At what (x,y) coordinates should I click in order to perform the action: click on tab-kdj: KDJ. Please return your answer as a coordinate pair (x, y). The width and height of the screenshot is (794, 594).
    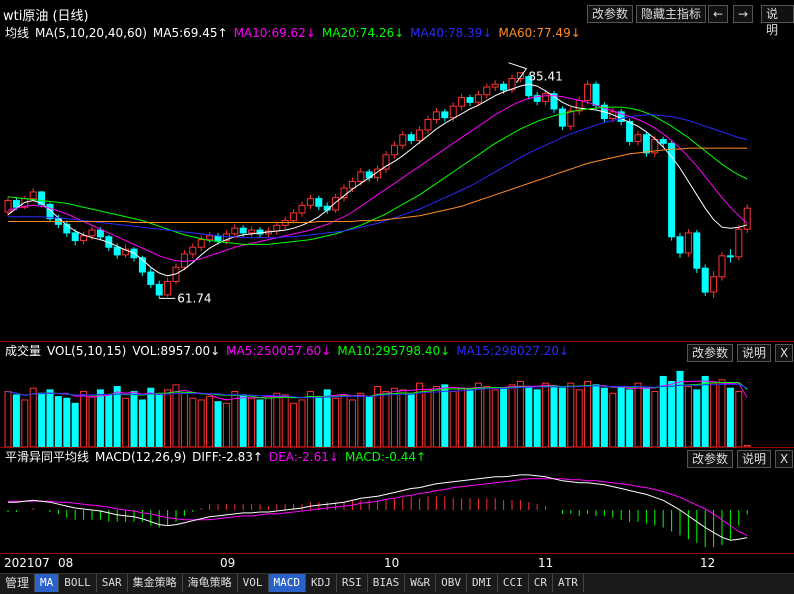
    Looking at the image, I should click on (321, 583).